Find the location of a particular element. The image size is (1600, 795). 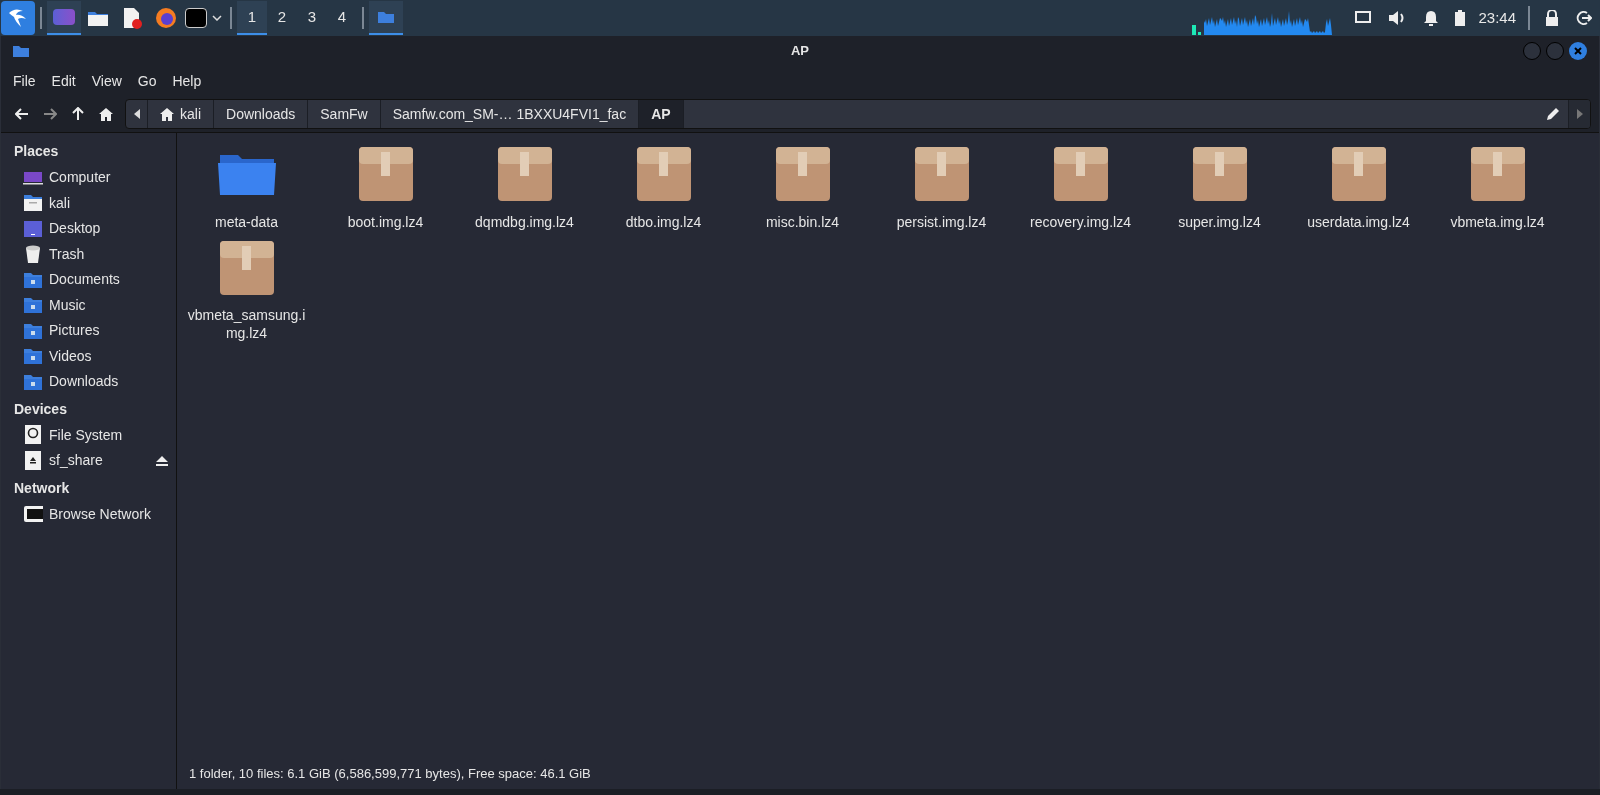

menu-item: File is located at coordinates (24, 81).